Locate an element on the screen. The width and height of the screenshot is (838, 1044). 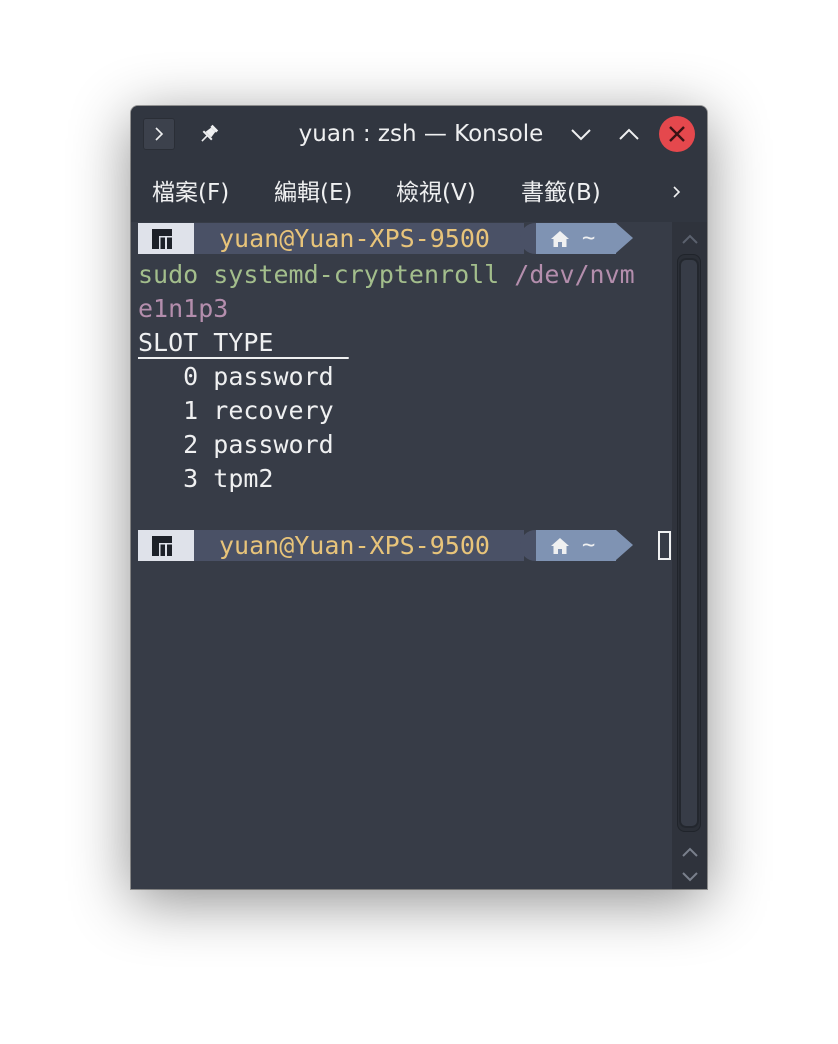
window-title: yuan : zsh — Konsole is located at coordinates (421, 134).